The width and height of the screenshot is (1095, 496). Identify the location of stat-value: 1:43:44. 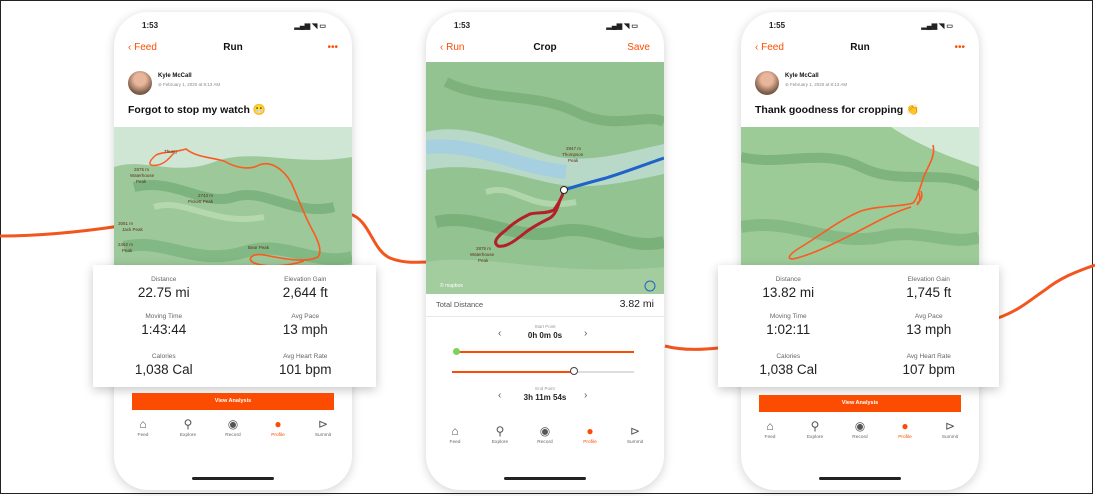
(164, 329).